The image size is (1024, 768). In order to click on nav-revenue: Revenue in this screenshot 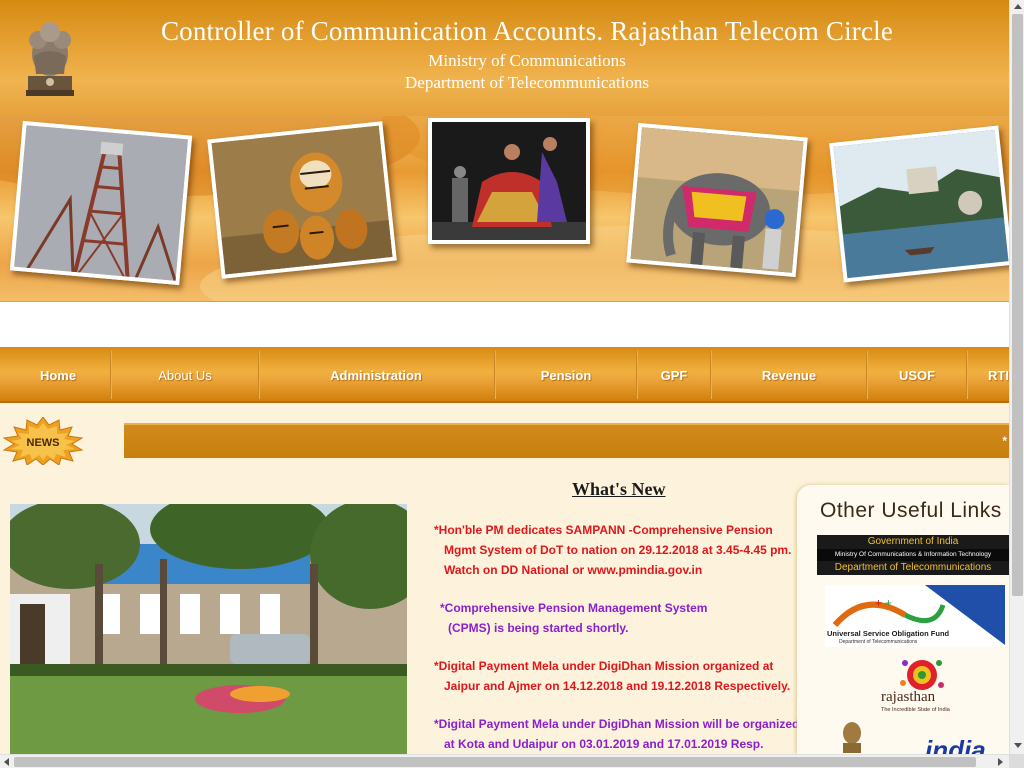, I will do `click(789, 375)`.